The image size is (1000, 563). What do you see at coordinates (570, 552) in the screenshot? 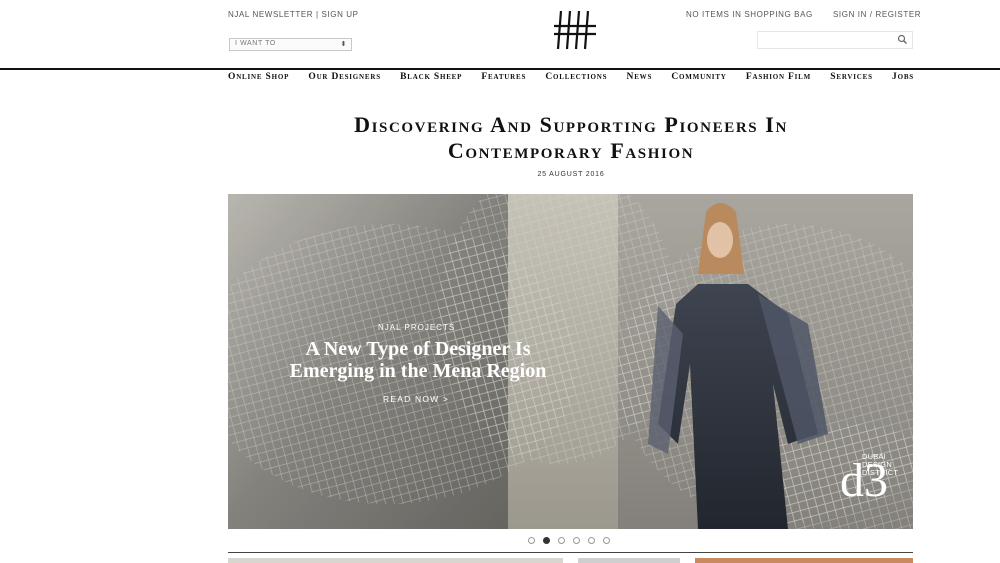
I see `section-divider` at bounding box center [570, 552].